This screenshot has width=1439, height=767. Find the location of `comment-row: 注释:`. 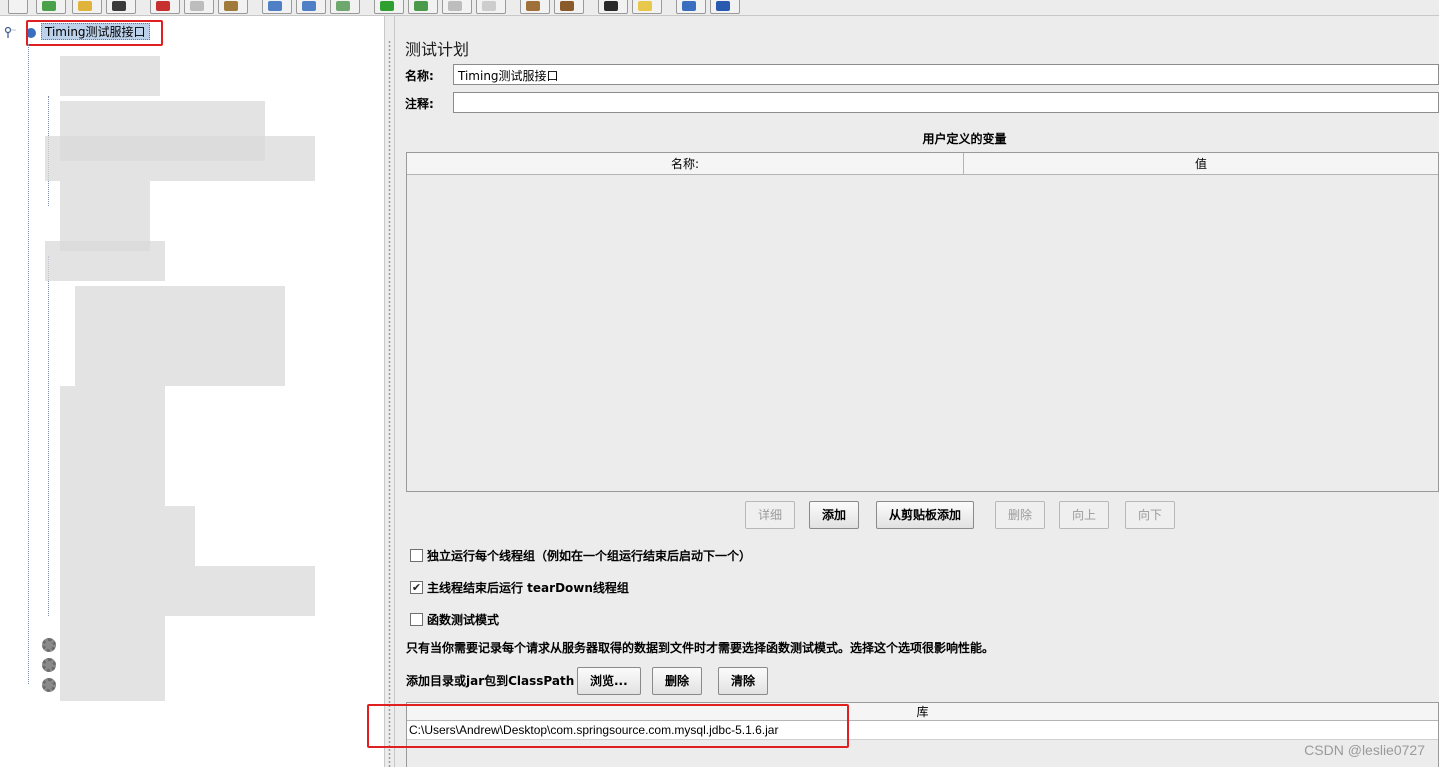

comment-row: 注释: is located at coordinates (922, 103).